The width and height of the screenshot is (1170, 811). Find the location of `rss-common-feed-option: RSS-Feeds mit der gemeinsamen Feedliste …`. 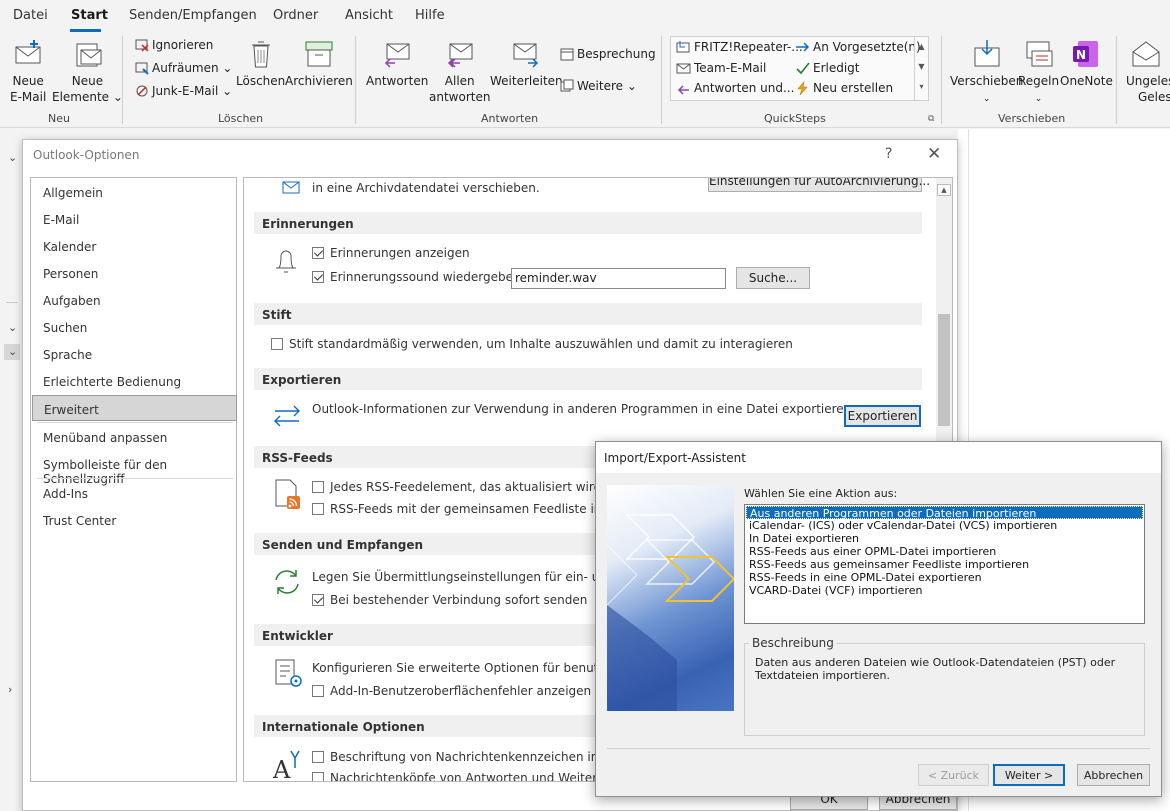

rss-common-feed-option: RSS-Feeds mit der gemeinsamen Feedliste … is located at coordinates (473, 509).